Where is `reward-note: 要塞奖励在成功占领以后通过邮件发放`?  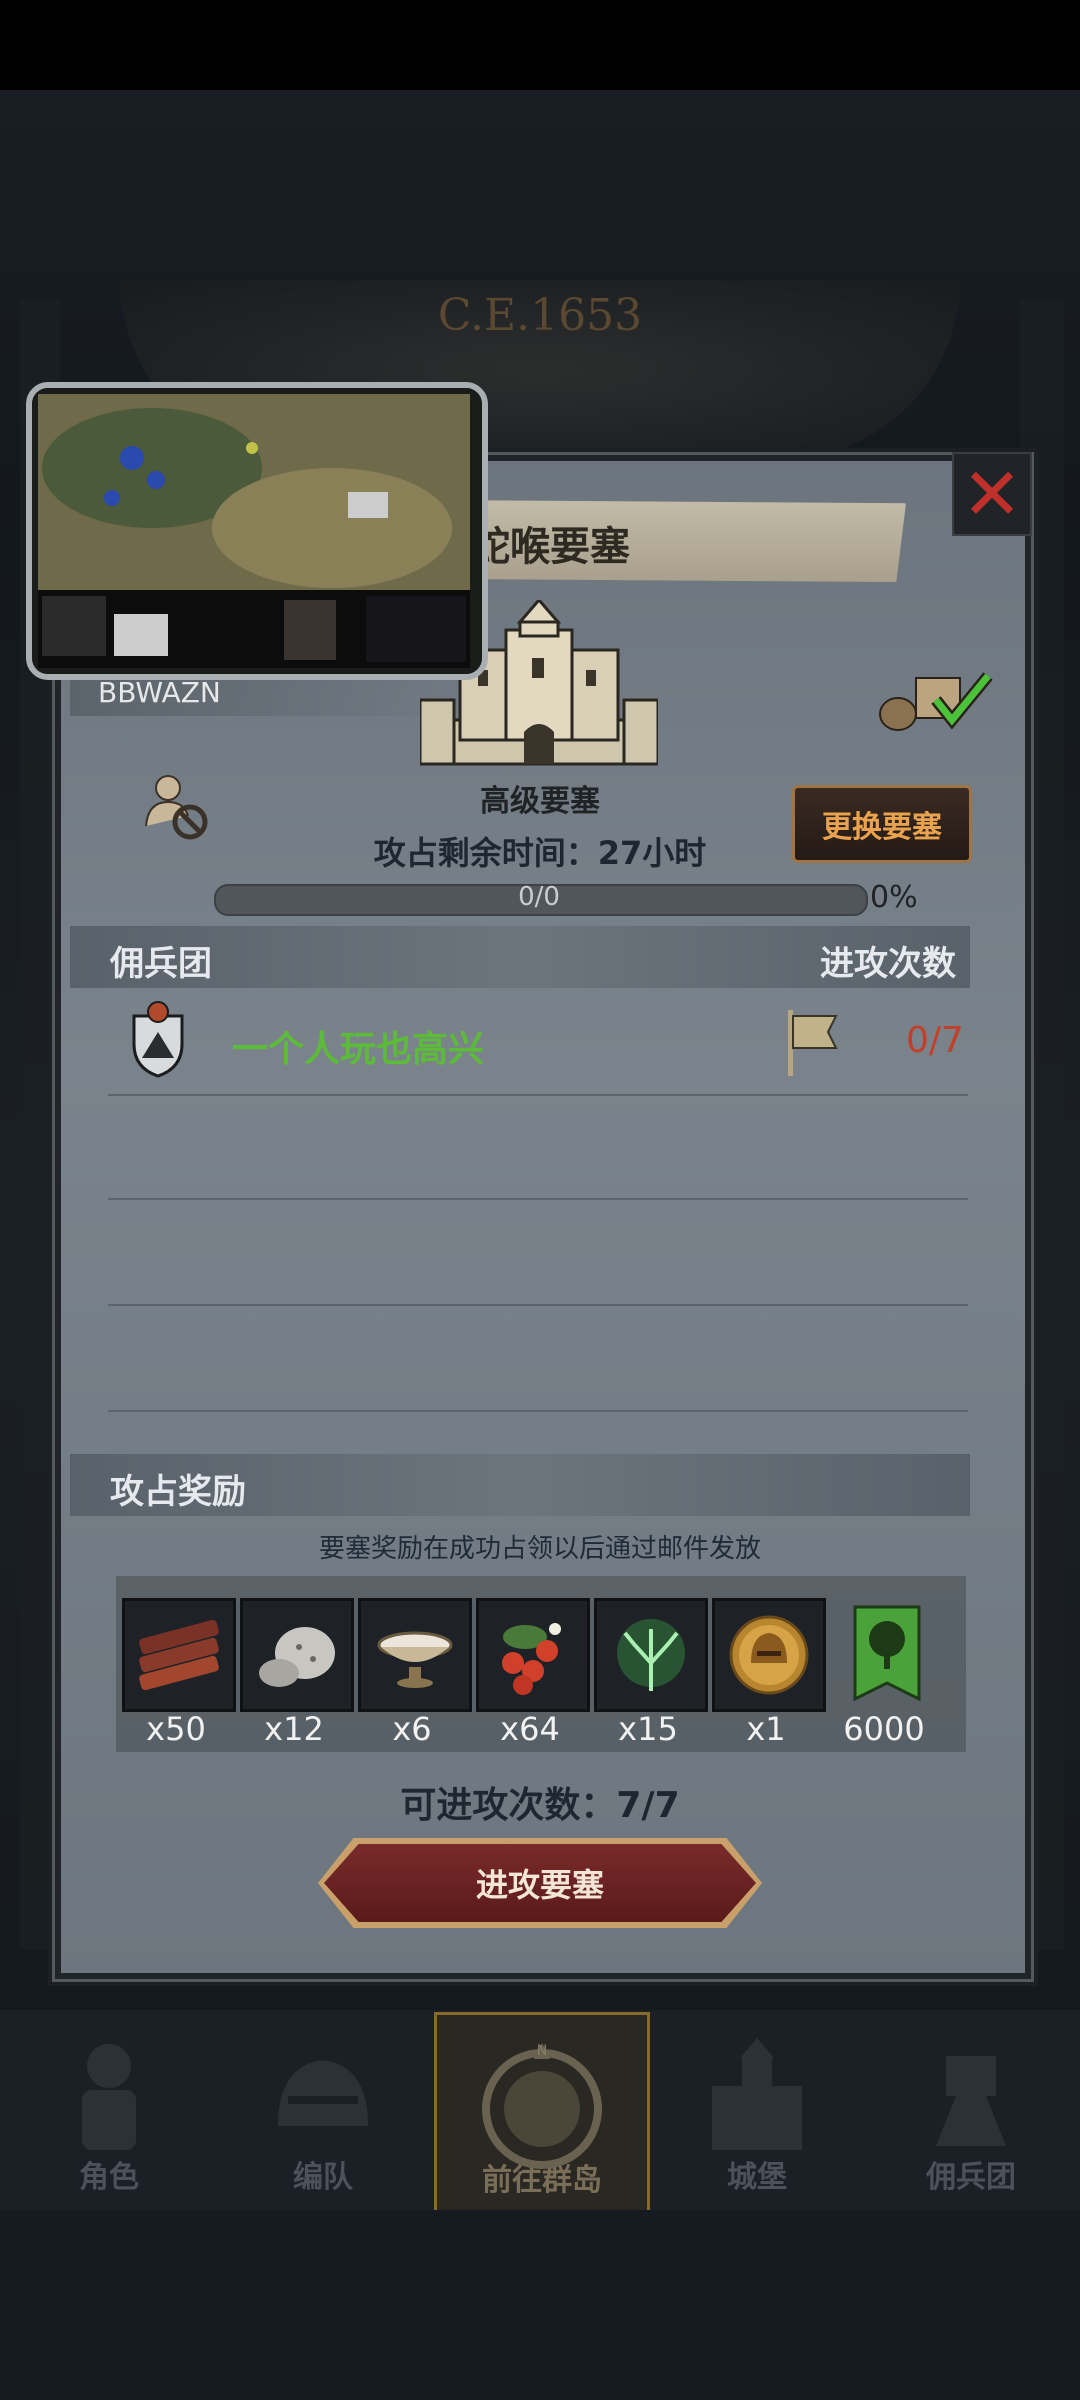
reward-note: 要塞奖励在成功占领以后通过邮件发放 is located at coordinates (539, 1549).